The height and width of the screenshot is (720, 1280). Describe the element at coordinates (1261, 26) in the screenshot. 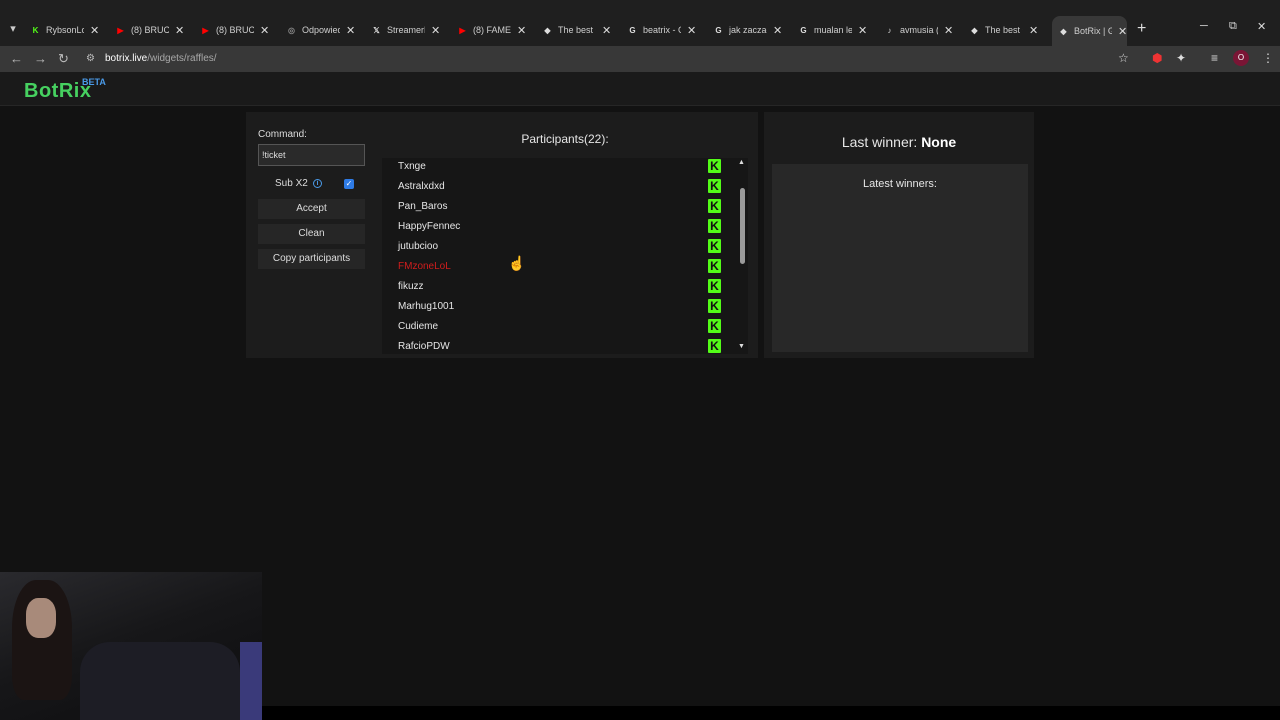

I see `window-close-icon: ✕` at that location.